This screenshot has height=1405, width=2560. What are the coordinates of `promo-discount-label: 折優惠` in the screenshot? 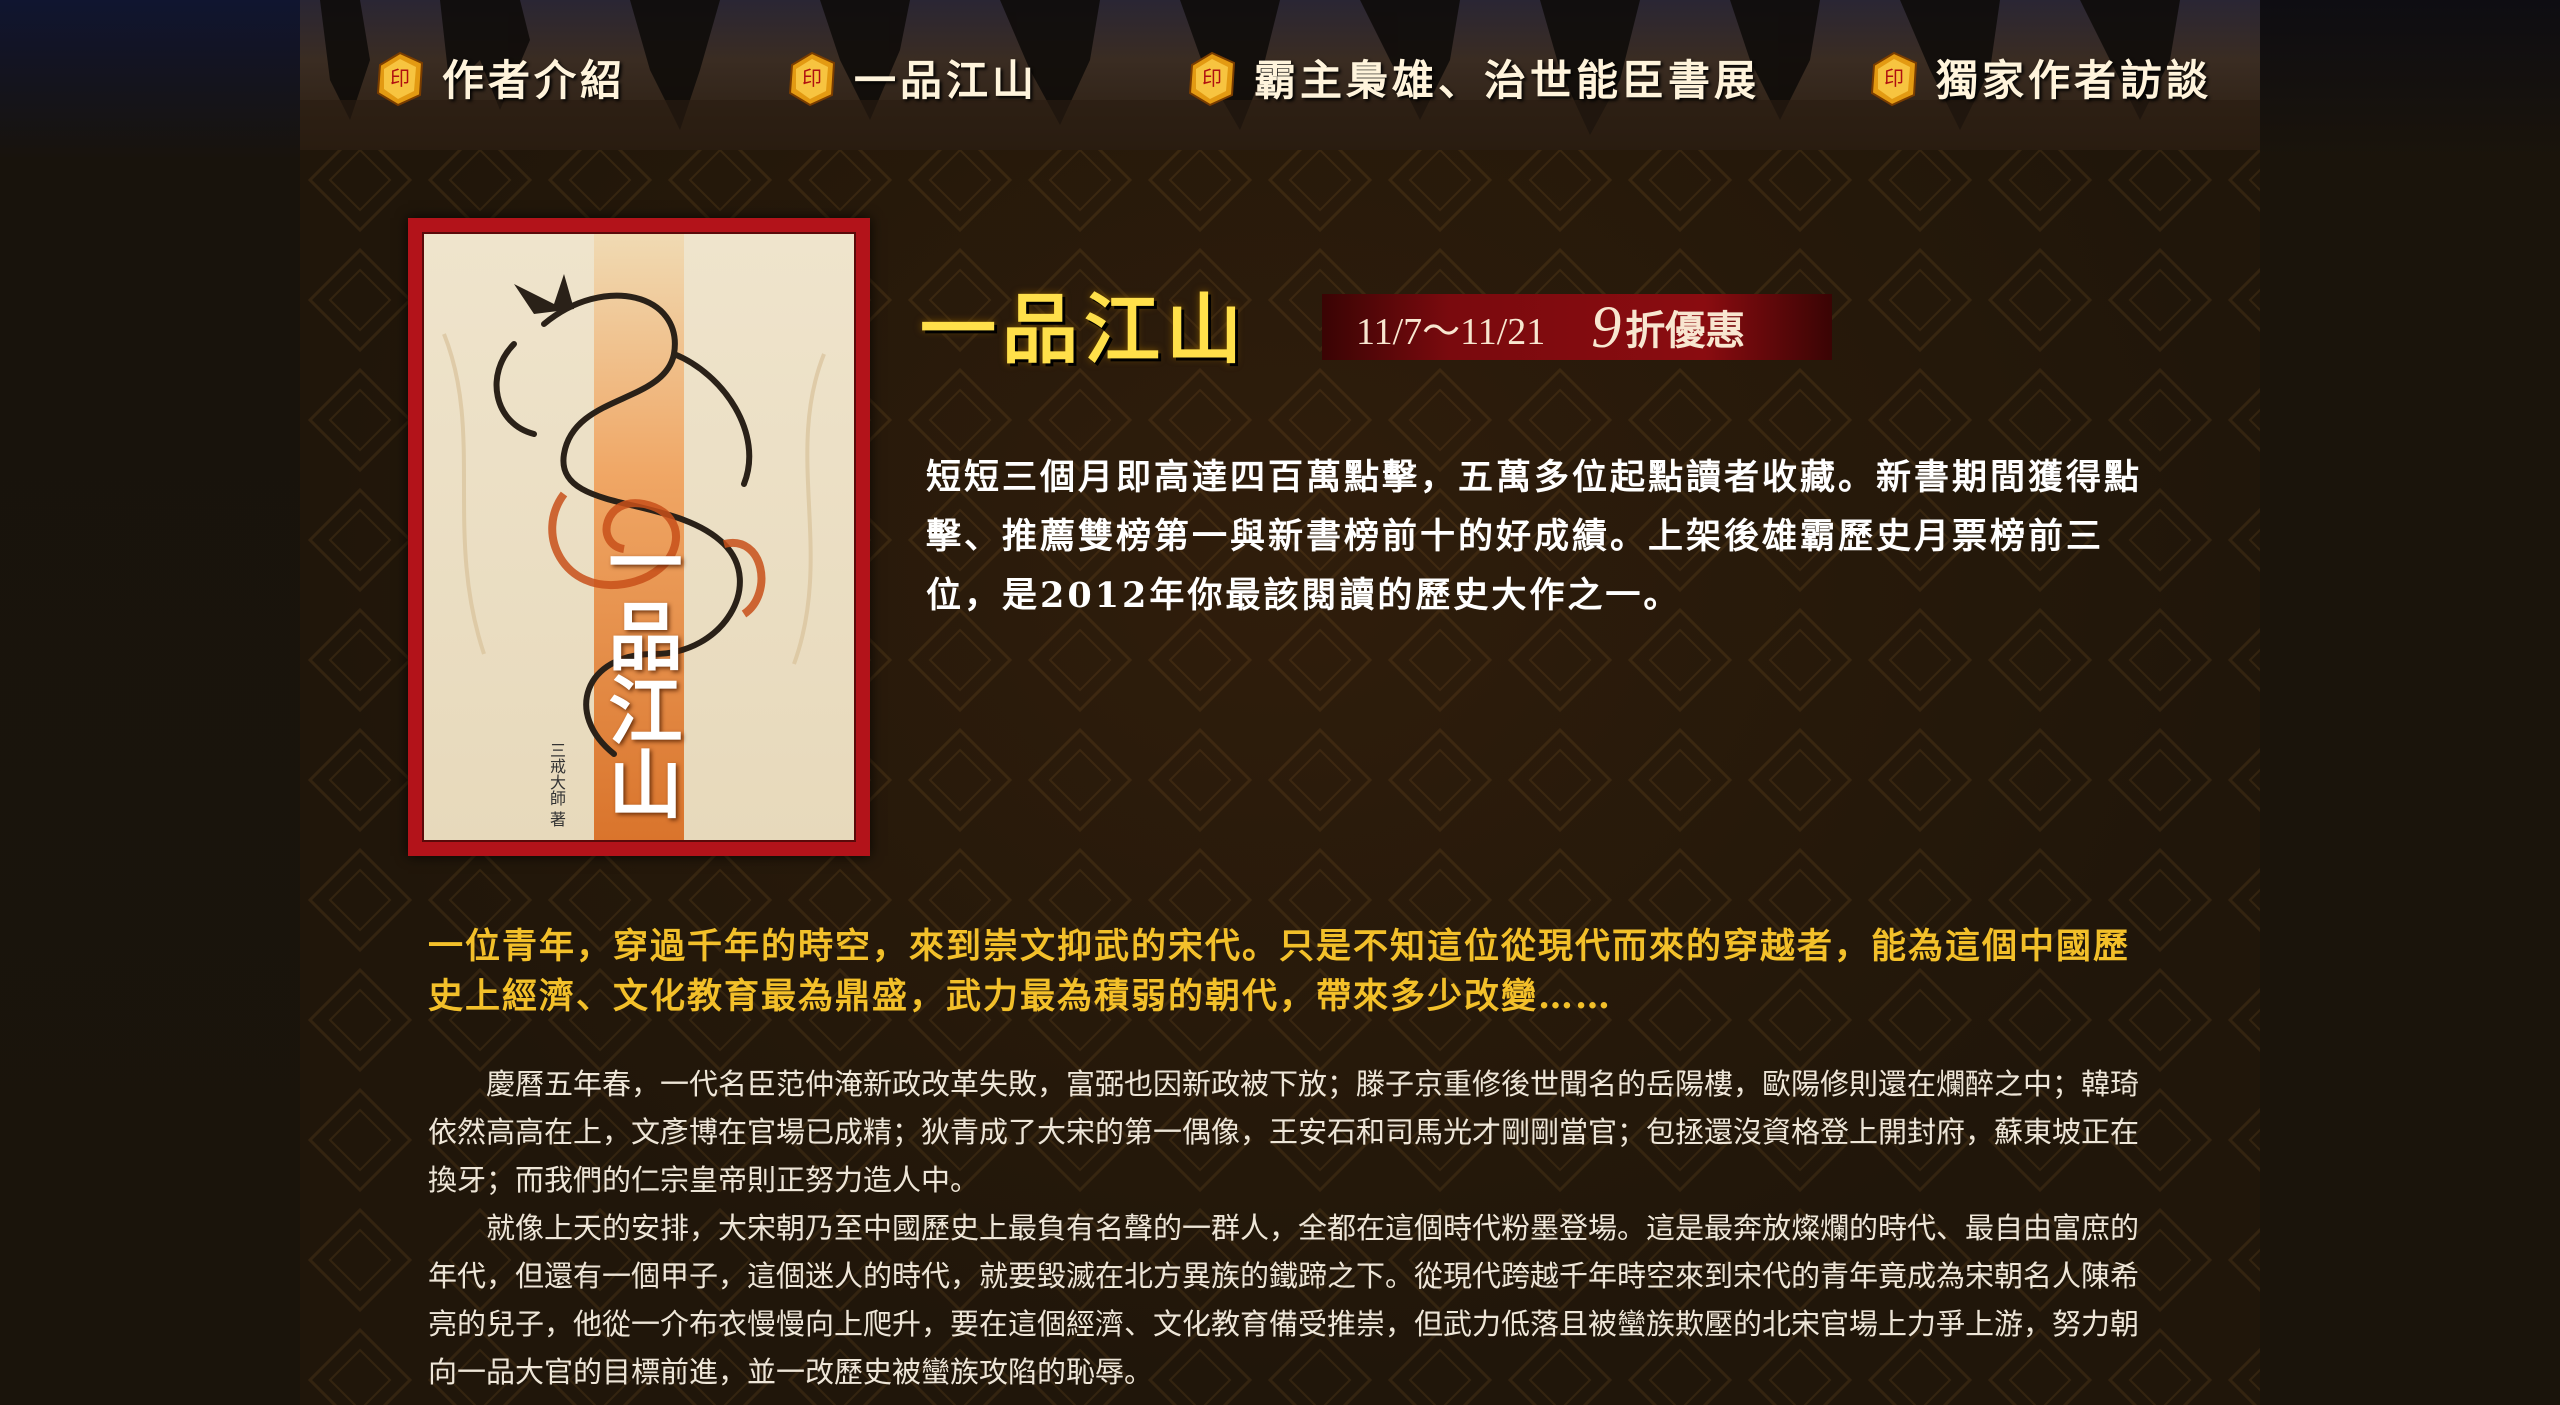 It's located at (1685, 330).